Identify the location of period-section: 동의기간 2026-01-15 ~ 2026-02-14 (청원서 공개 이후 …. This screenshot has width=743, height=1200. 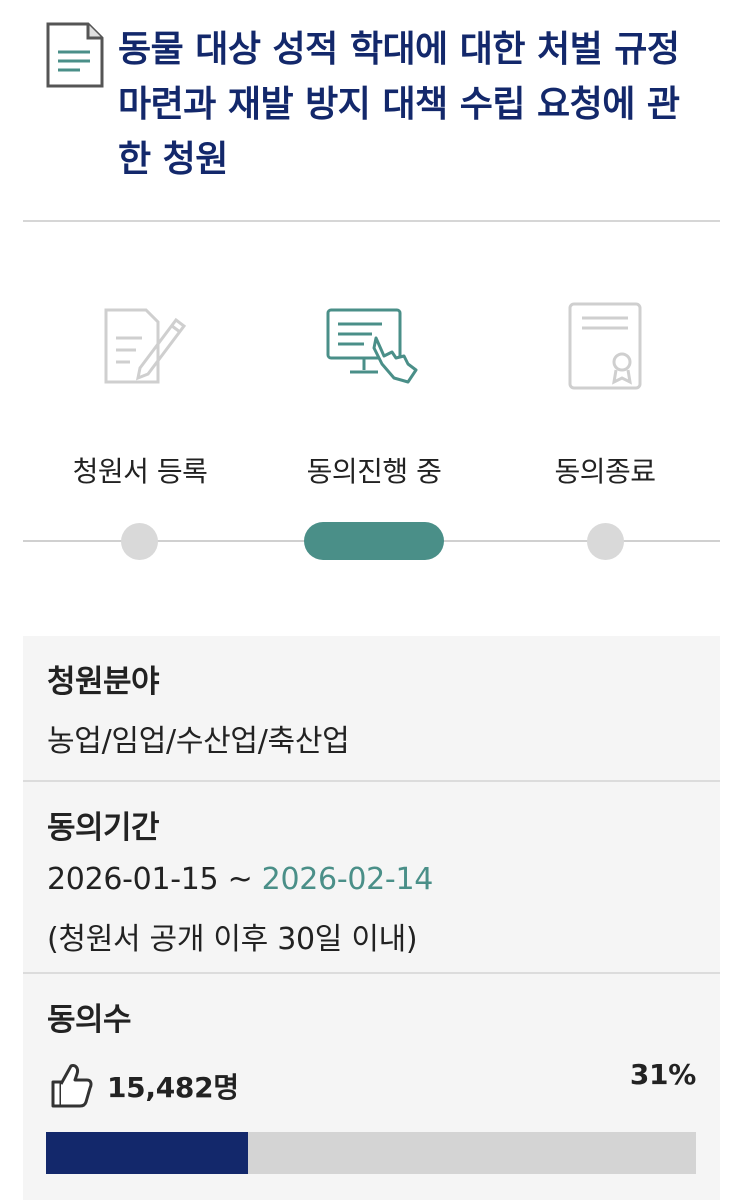
(371, 877).